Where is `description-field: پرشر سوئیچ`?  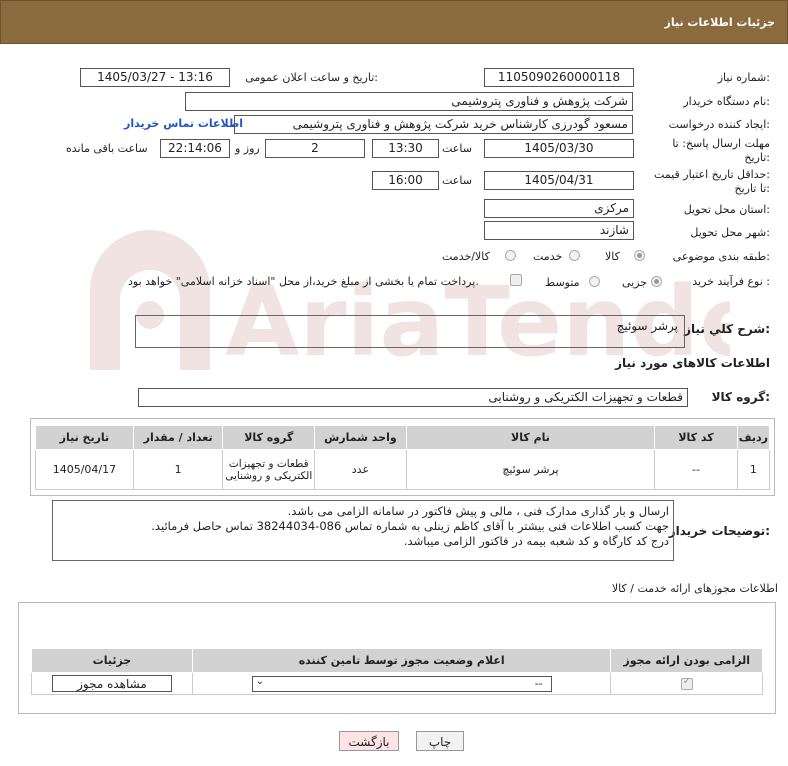 description-field: پرشر سوئیچ is located at coordinates (410, 331).